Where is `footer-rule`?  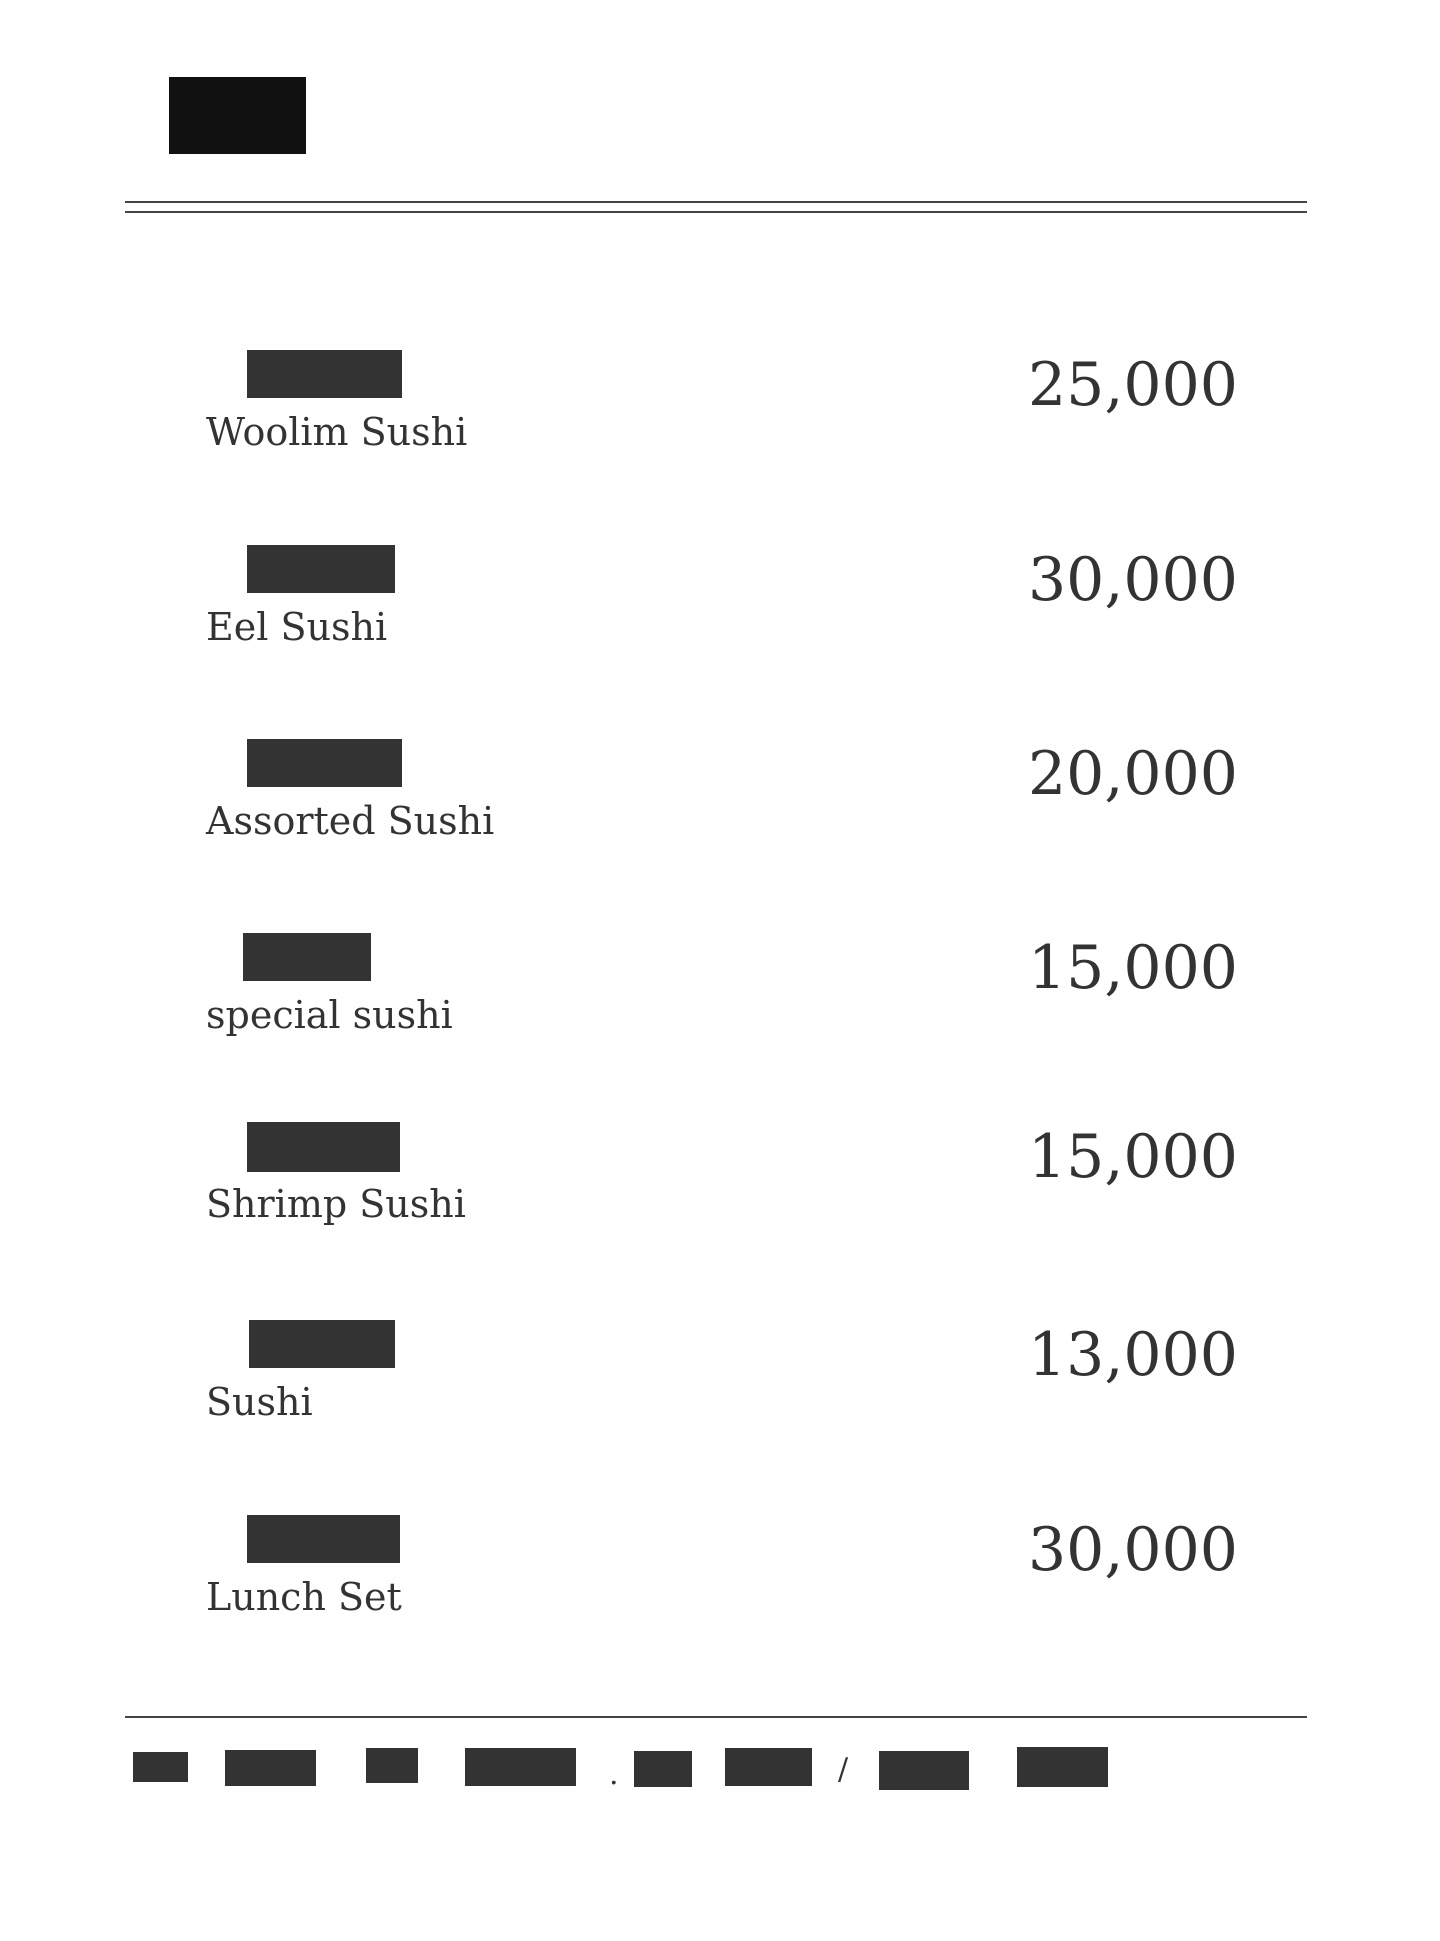 footer-rule is located at coordinates (716, 1717).